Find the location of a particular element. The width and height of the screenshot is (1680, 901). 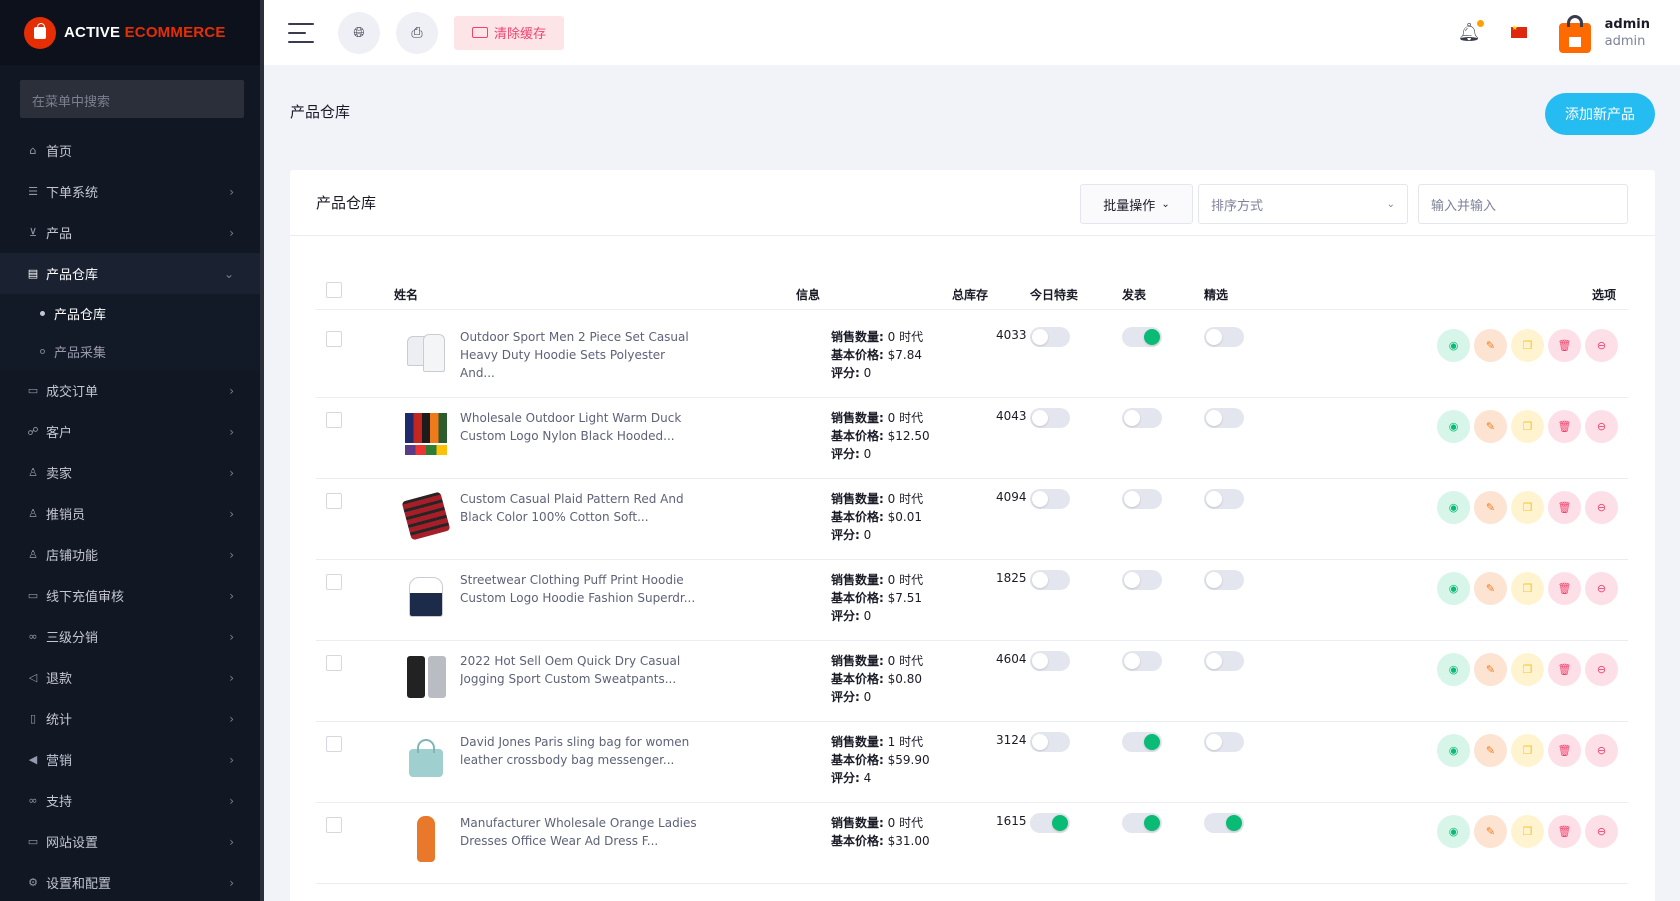

sidebar-item: ◁ 退款 › is located at coordinates (132, 677).